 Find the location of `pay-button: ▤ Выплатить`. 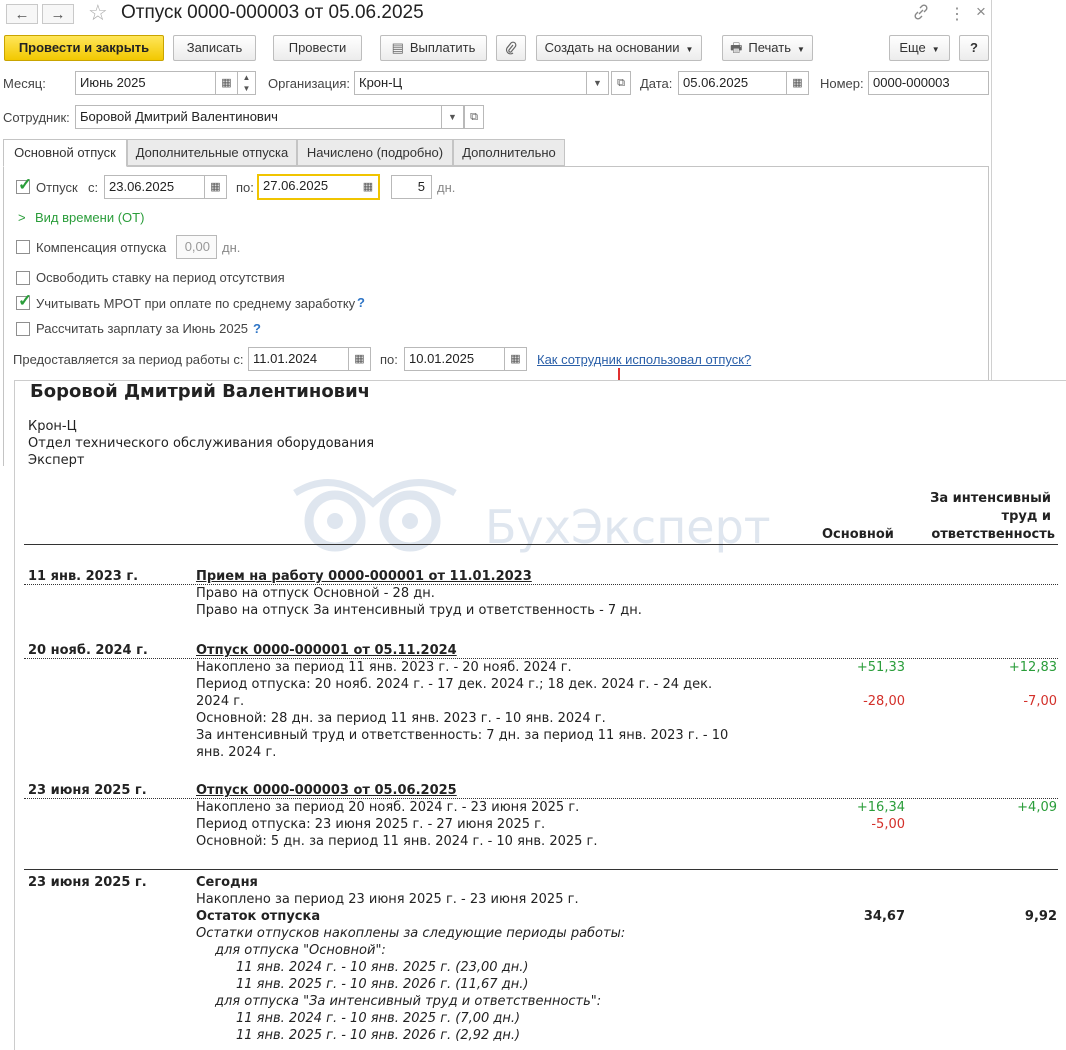

pay-button: ▤ Выплатить is located at coordinates (433, 48).